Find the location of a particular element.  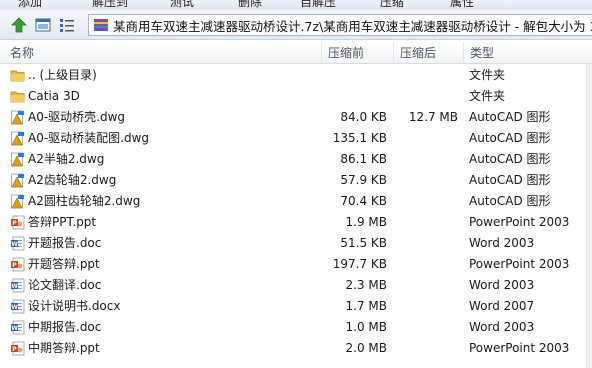

up-folder-button is located at coordinates (19, 25).